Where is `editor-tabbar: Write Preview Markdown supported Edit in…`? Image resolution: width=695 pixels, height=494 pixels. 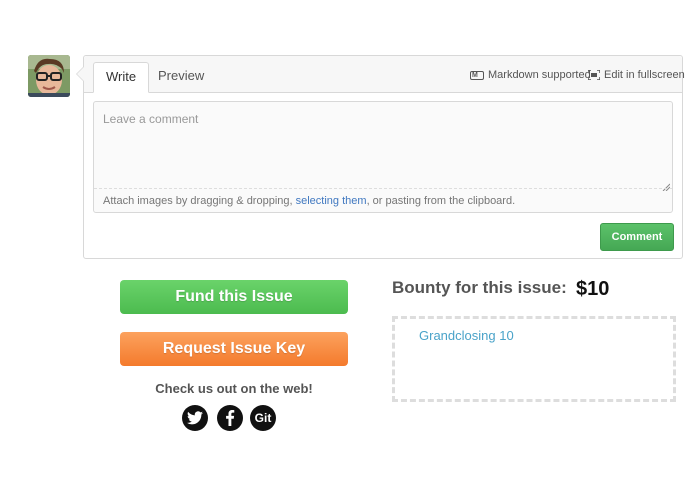
editor-tabbar: Write Preview Markdown supported Edit in… is located at coordinates (384, 74).